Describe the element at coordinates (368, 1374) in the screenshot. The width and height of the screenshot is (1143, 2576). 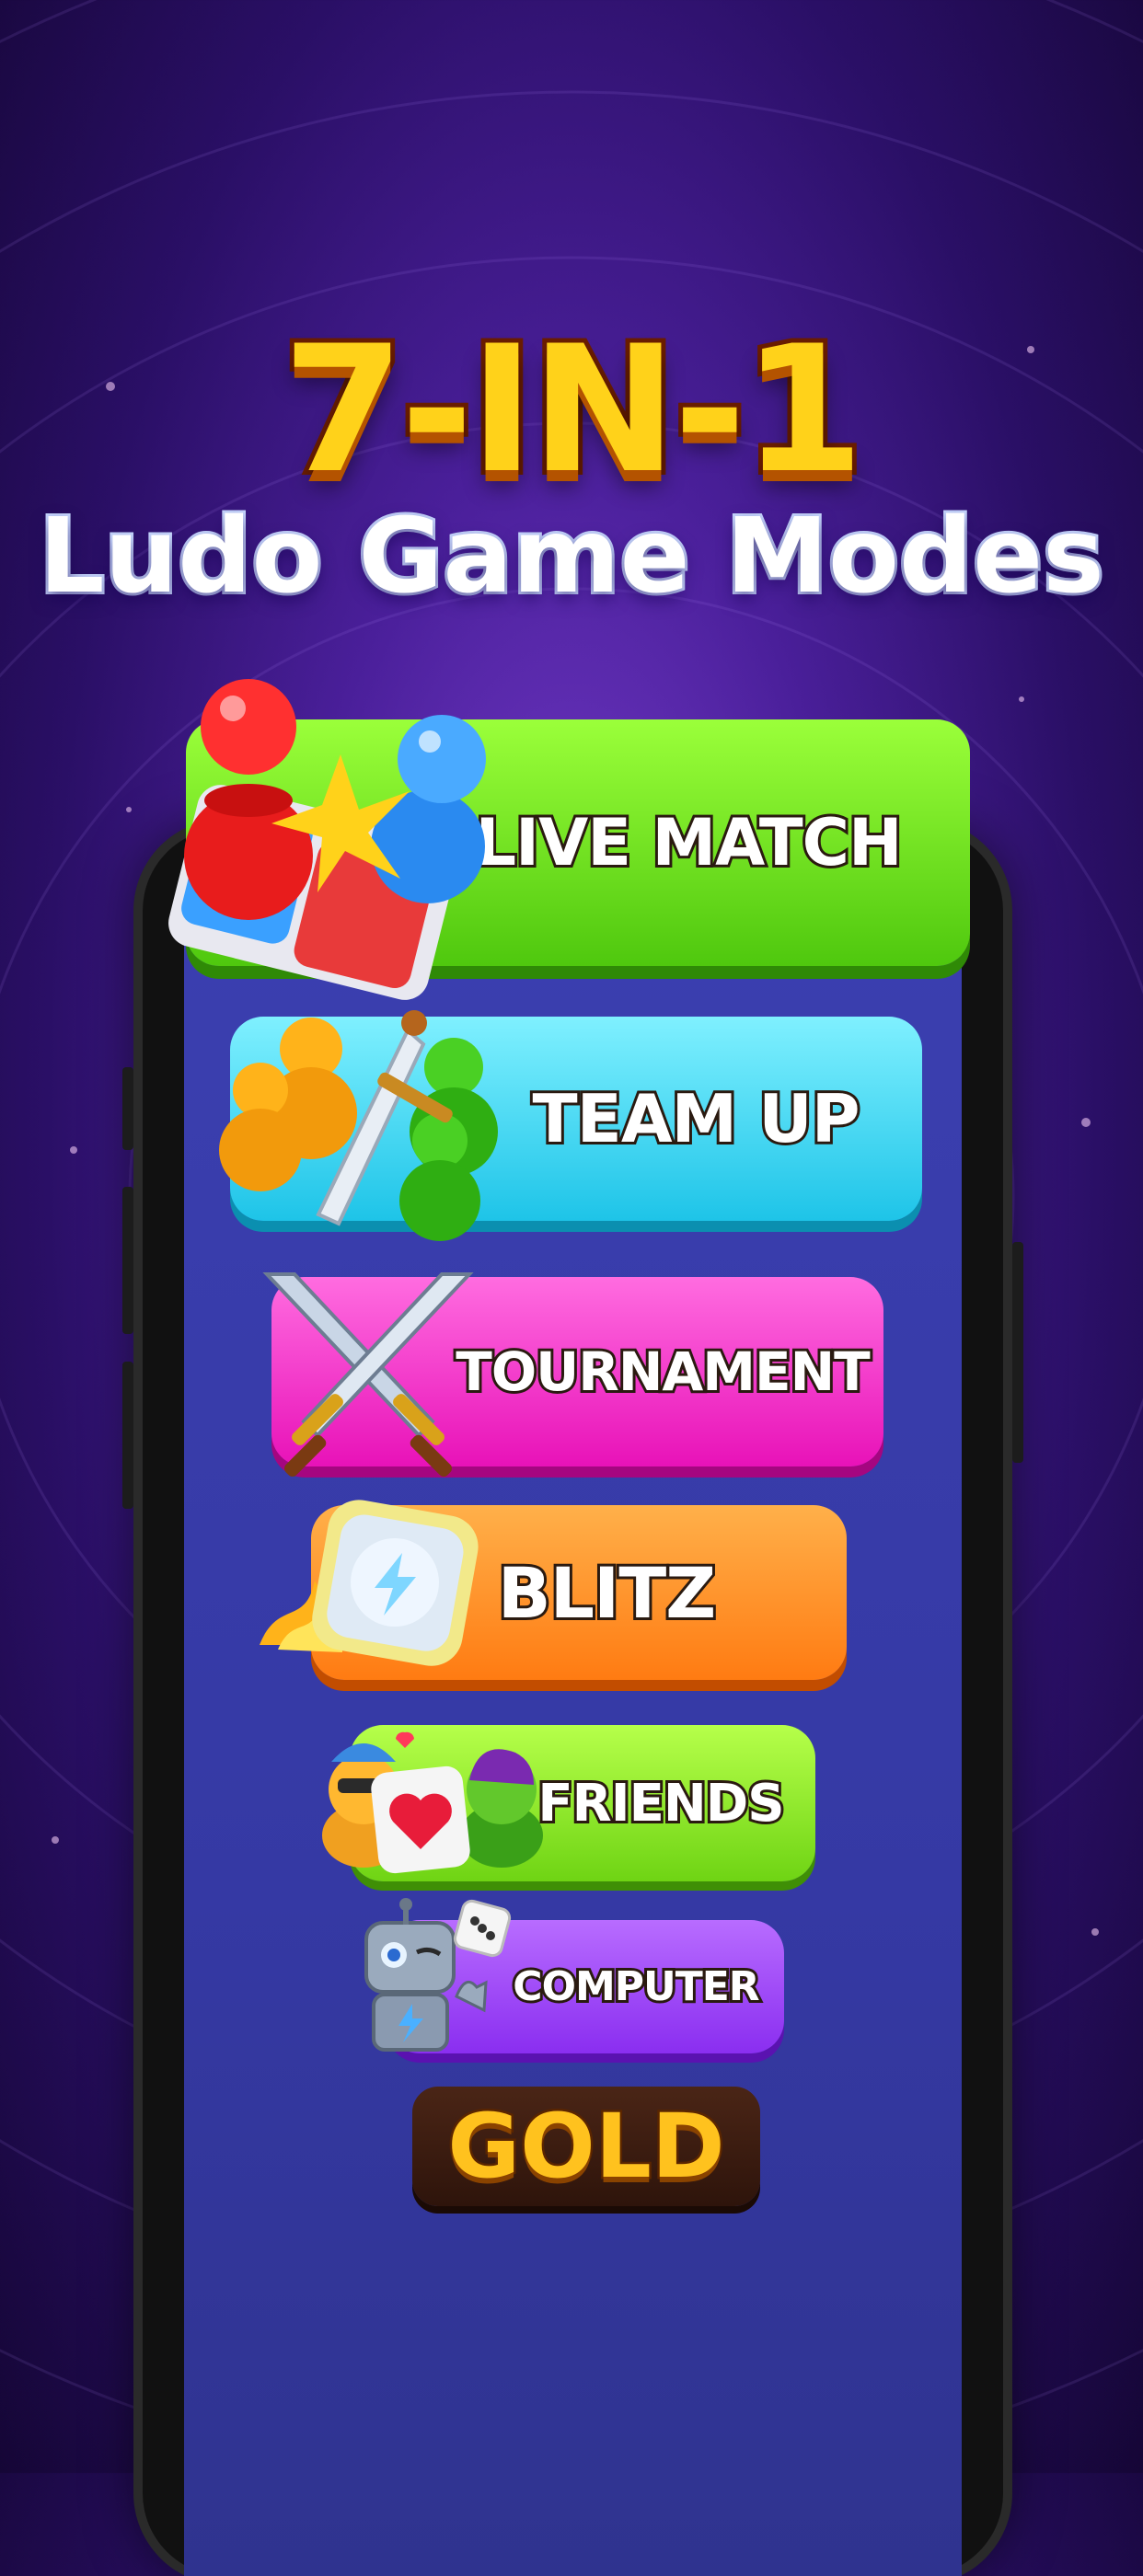
I see `crossed-swords-icon` at that location.